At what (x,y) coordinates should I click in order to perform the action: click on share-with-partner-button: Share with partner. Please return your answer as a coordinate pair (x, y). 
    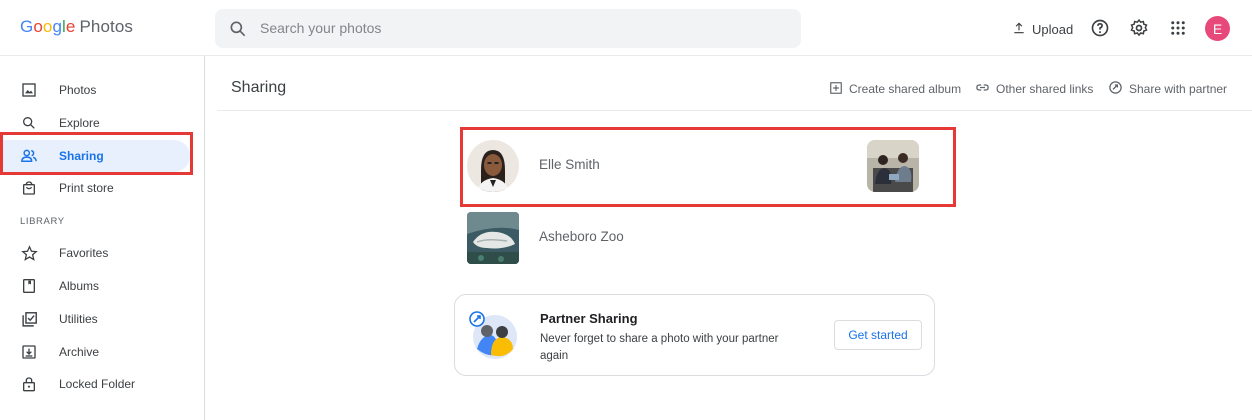
    Looking at the image, I should click on (1167, 89).